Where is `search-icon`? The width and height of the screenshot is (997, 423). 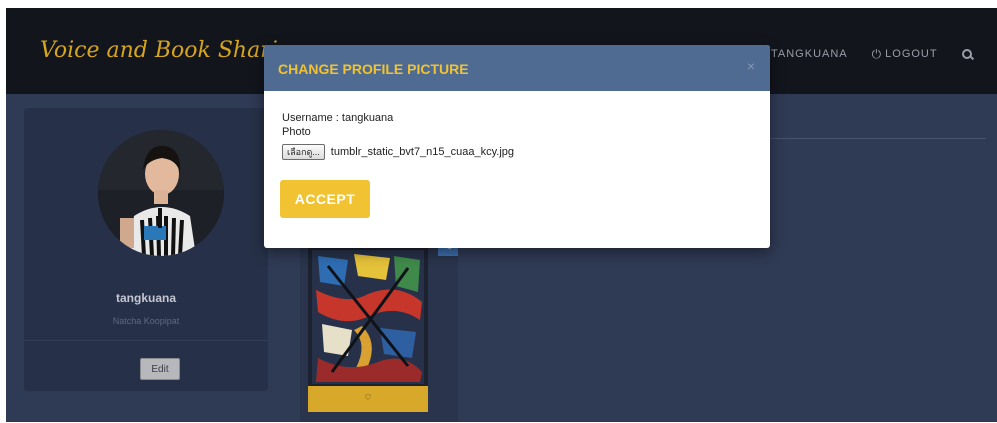 search-icon is located at coordinates (967, 54).